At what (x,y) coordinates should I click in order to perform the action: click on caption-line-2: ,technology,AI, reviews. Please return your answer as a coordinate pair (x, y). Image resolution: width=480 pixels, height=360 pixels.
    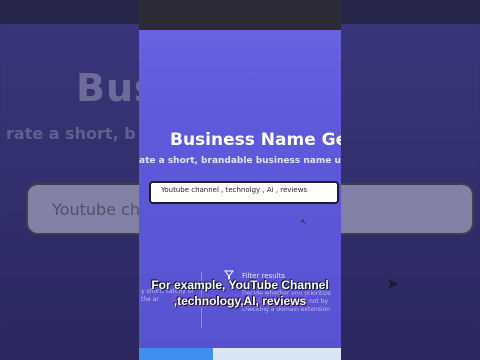
    Looking at the image, I should click on (240, 301).